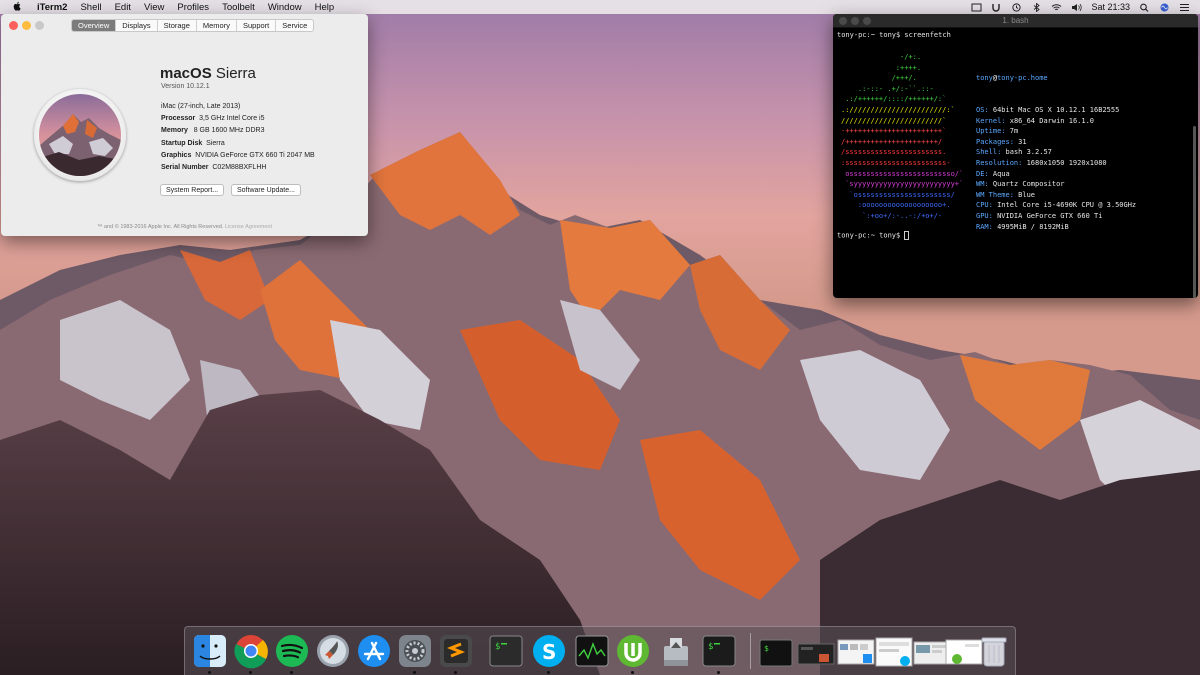 The image size is (1200, 675). Describe the element at coordinates (999, 162) in the screenshot. I see `system-info-key: Resolution:` at that location.